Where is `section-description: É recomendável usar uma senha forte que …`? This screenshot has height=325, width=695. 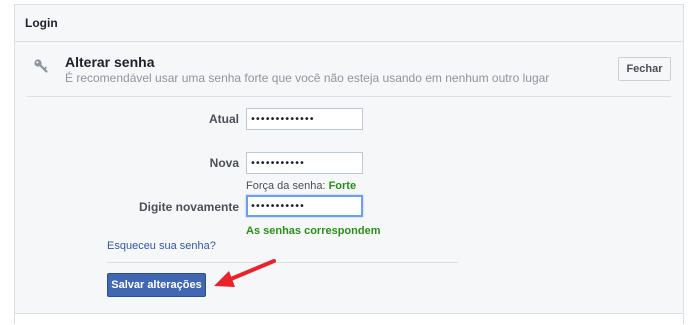
section-description: É recomendável usar uma senha forte que … is located at coordinates (307, 78).